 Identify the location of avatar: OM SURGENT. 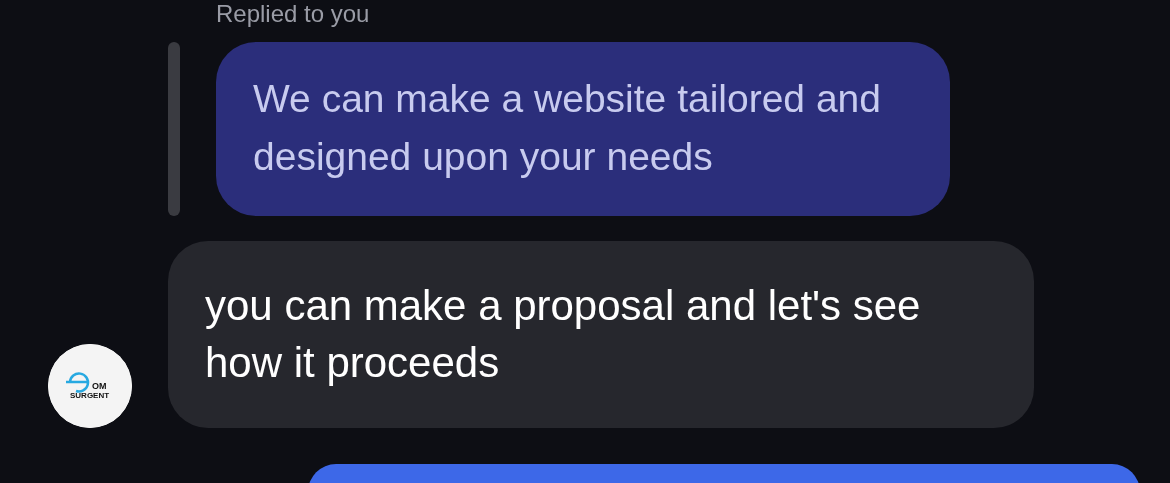
(90, 386).